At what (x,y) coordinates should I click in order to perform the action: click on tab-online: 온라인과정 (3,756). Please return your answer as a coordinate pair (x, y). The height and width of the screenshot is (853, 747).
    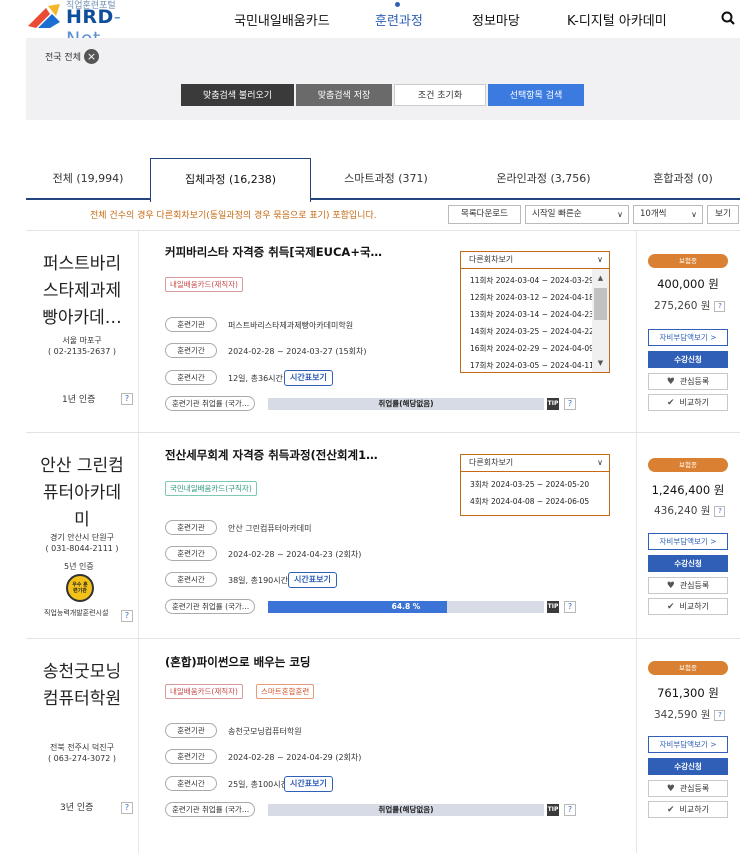
    Looking at the image, I should click on (543, 179).